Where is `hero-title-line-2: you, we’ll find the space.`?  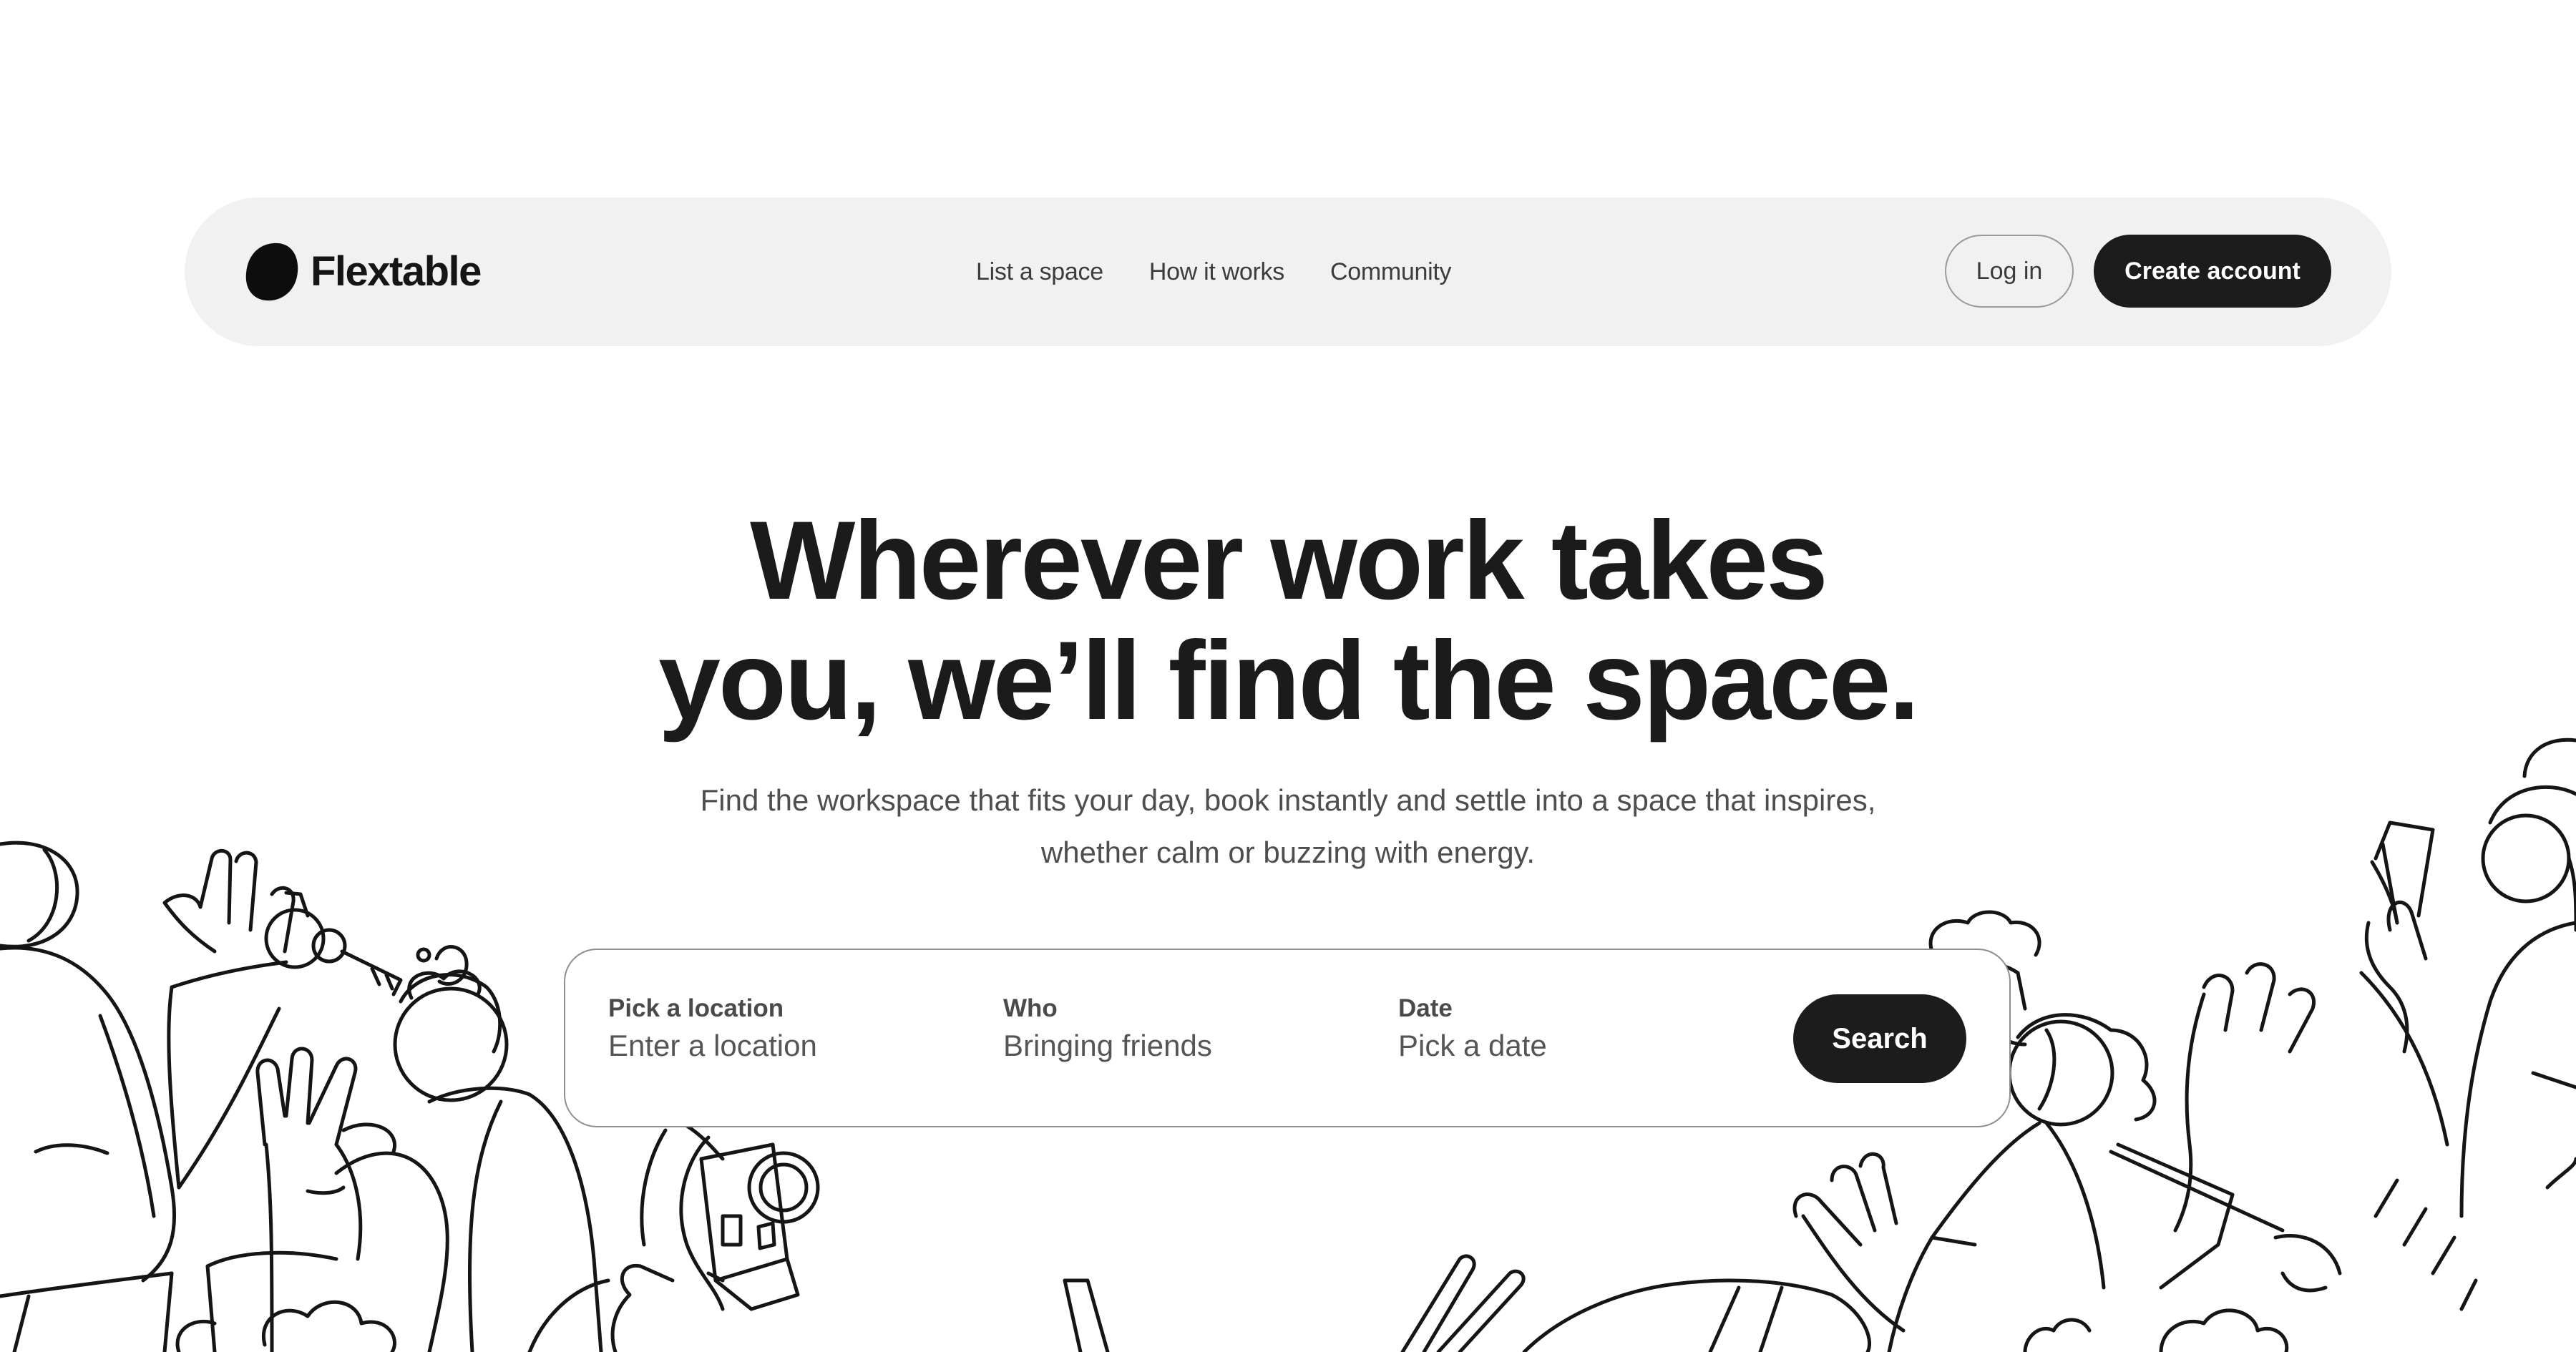 hero-title-line-2: you, we’ll find the space. is located at coordinates (1289, 681).